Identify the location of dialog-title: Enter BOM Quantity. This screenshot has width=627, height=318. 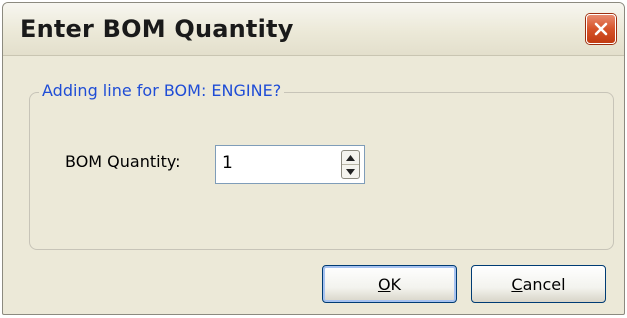
(157, 29).